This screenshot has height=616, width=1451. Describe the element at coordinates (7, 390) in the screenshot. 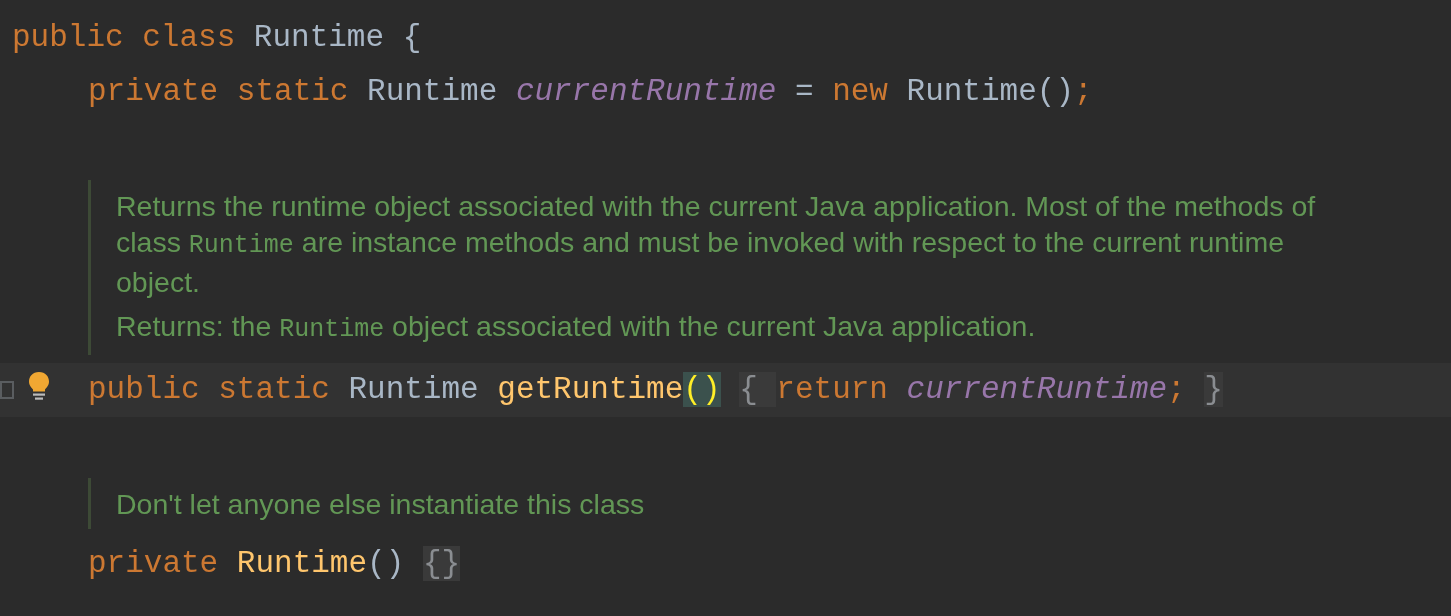

I see `fold-marker-icon` at that location.